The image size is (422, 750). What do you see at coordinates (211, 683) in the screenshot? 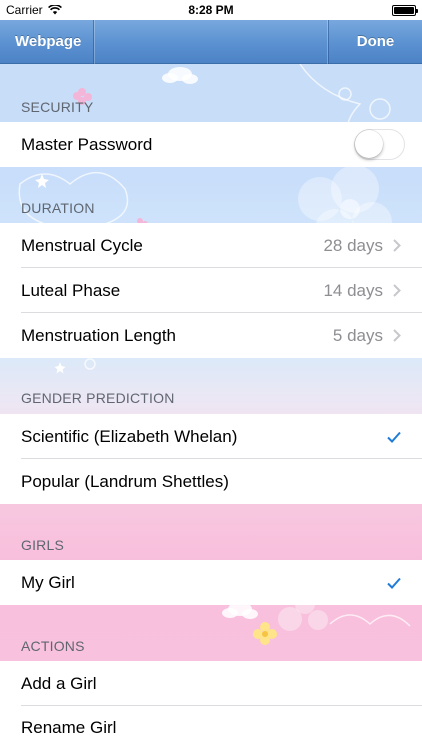
I see `add-girl-row: Add a Girl` at bounding box center [211, 683].